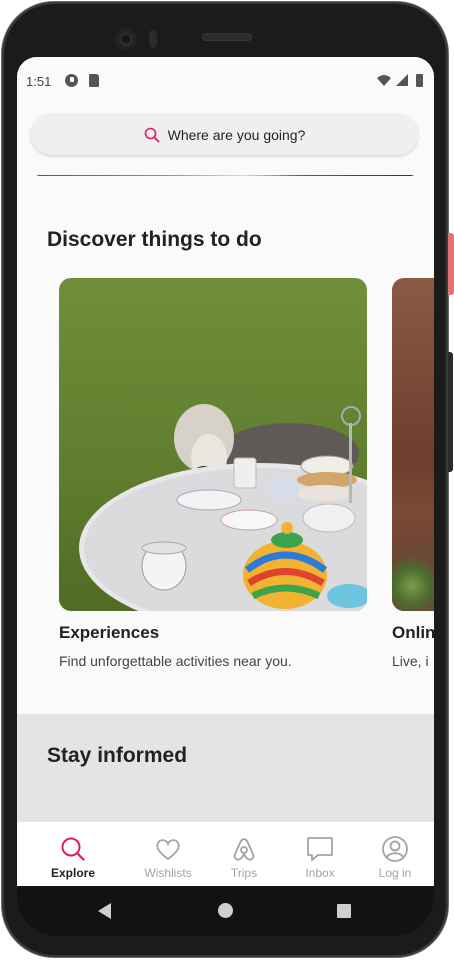  Describe the element at coordinates (320, 849) in the screenshot. I see `chat-icon` at that location.